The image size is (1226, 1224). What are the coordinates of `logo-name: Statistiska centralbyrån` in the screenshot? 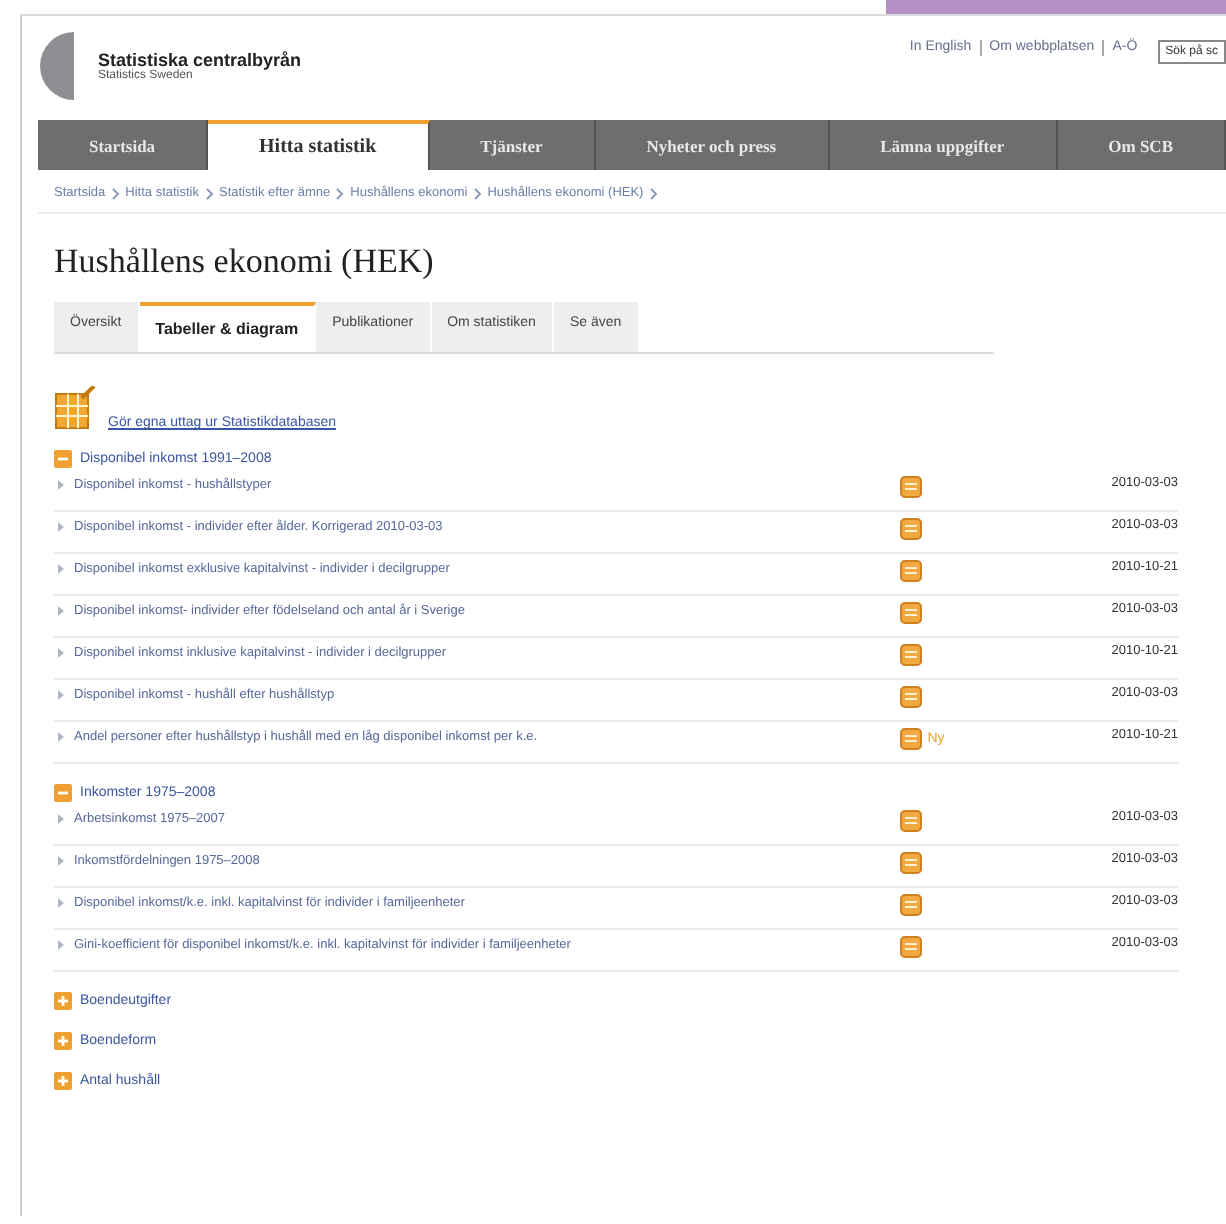 It's located at (200, 60).